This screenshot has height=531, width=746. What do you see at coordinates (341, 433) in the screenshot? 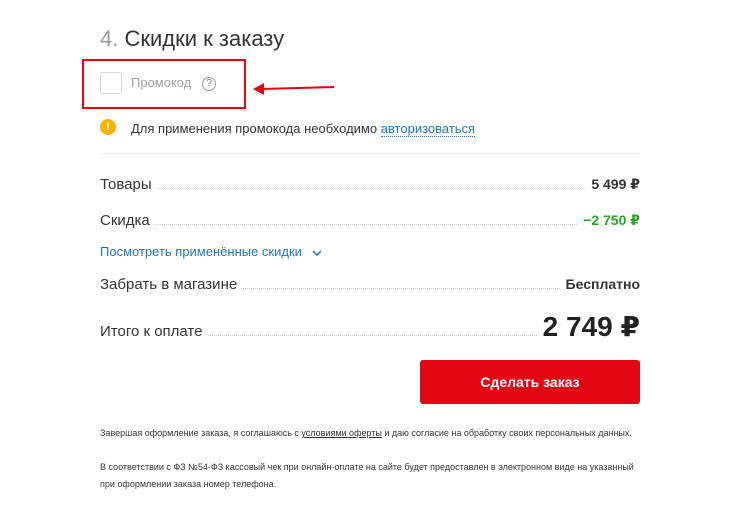
I see `offer-terms-link: условиями оферты` at bounding box center [341, 433].